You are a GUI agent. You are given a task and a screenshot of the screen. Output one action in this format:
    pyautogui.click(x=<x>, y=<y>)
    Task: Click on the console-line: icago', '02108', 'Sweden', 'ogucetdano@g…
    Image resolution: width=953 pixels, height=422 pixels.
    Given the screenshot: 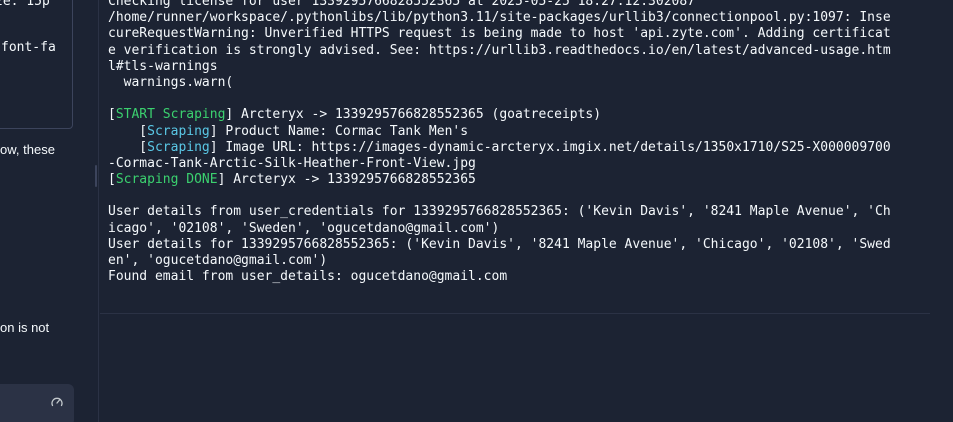 What is the action you would take?
    pyautogui.click(x=304, y=228)
    